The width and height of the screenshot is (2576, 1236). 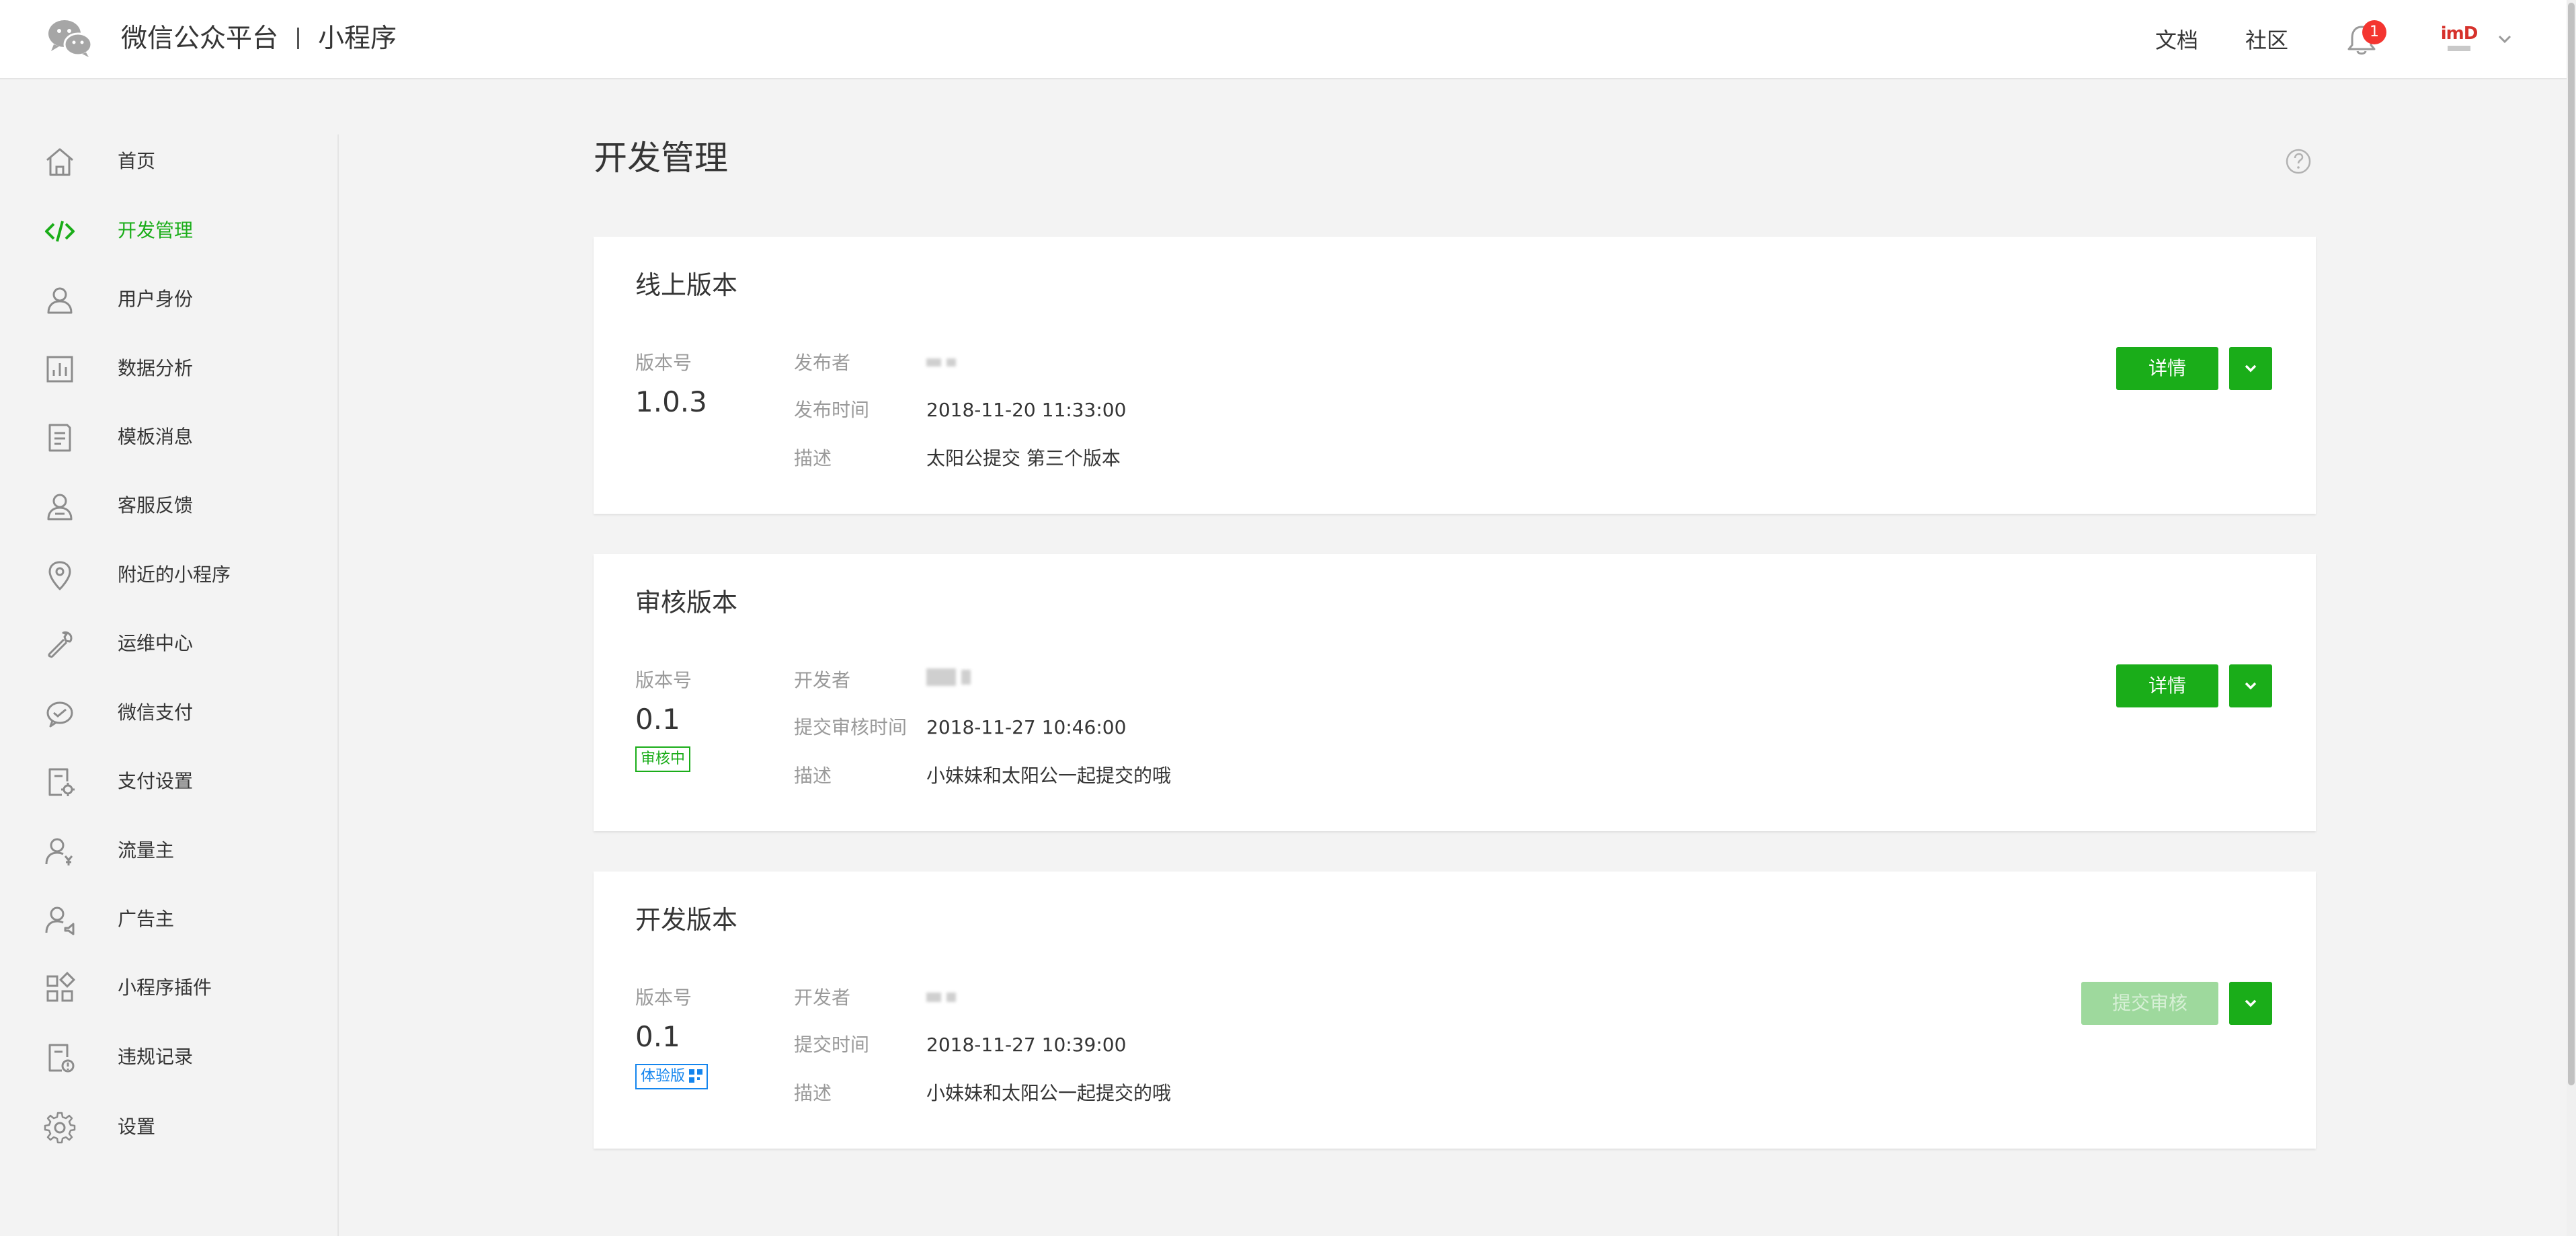 What do you see at coordinates (832, 410) in the screenshot?
I see `publish-time-label: 发布时间` at bounding box center [832, 410].